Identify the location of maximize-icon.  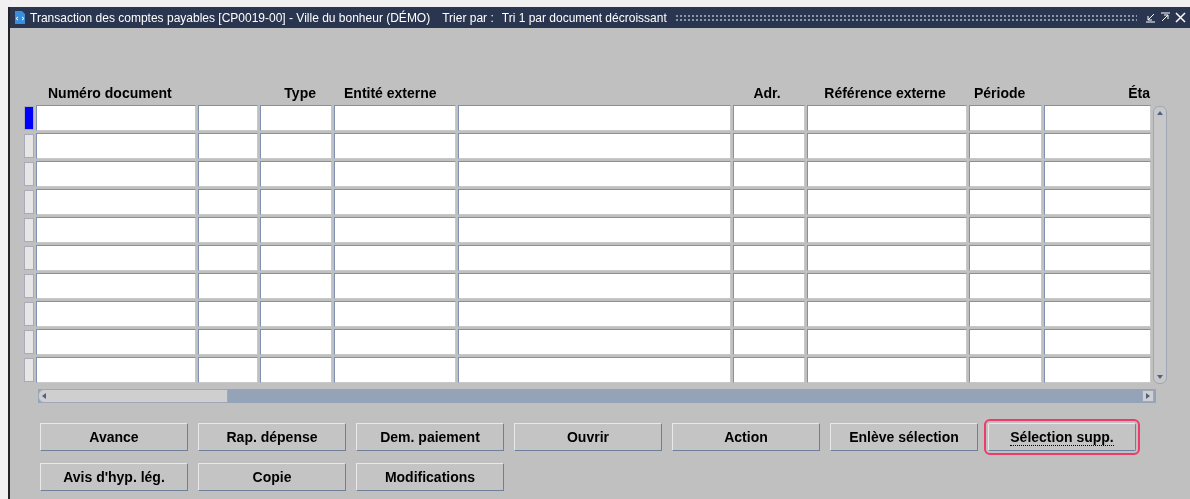
(1165, 17).